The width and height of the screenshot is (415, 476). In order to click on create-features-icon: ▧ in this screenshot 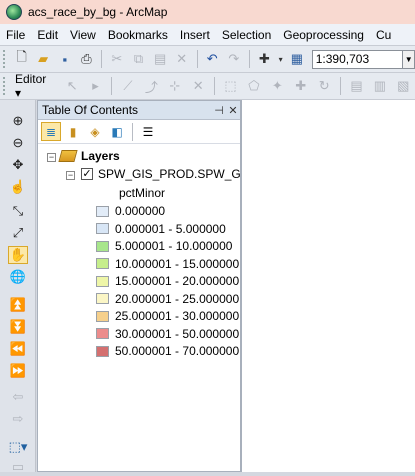, I will do `click(403, 86)`.